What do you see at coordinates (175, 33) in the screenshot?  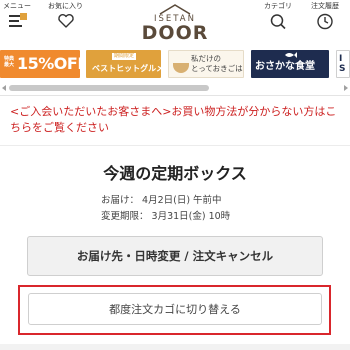 I see `logo-line2: DOOR` at bounding box center [175, 33].